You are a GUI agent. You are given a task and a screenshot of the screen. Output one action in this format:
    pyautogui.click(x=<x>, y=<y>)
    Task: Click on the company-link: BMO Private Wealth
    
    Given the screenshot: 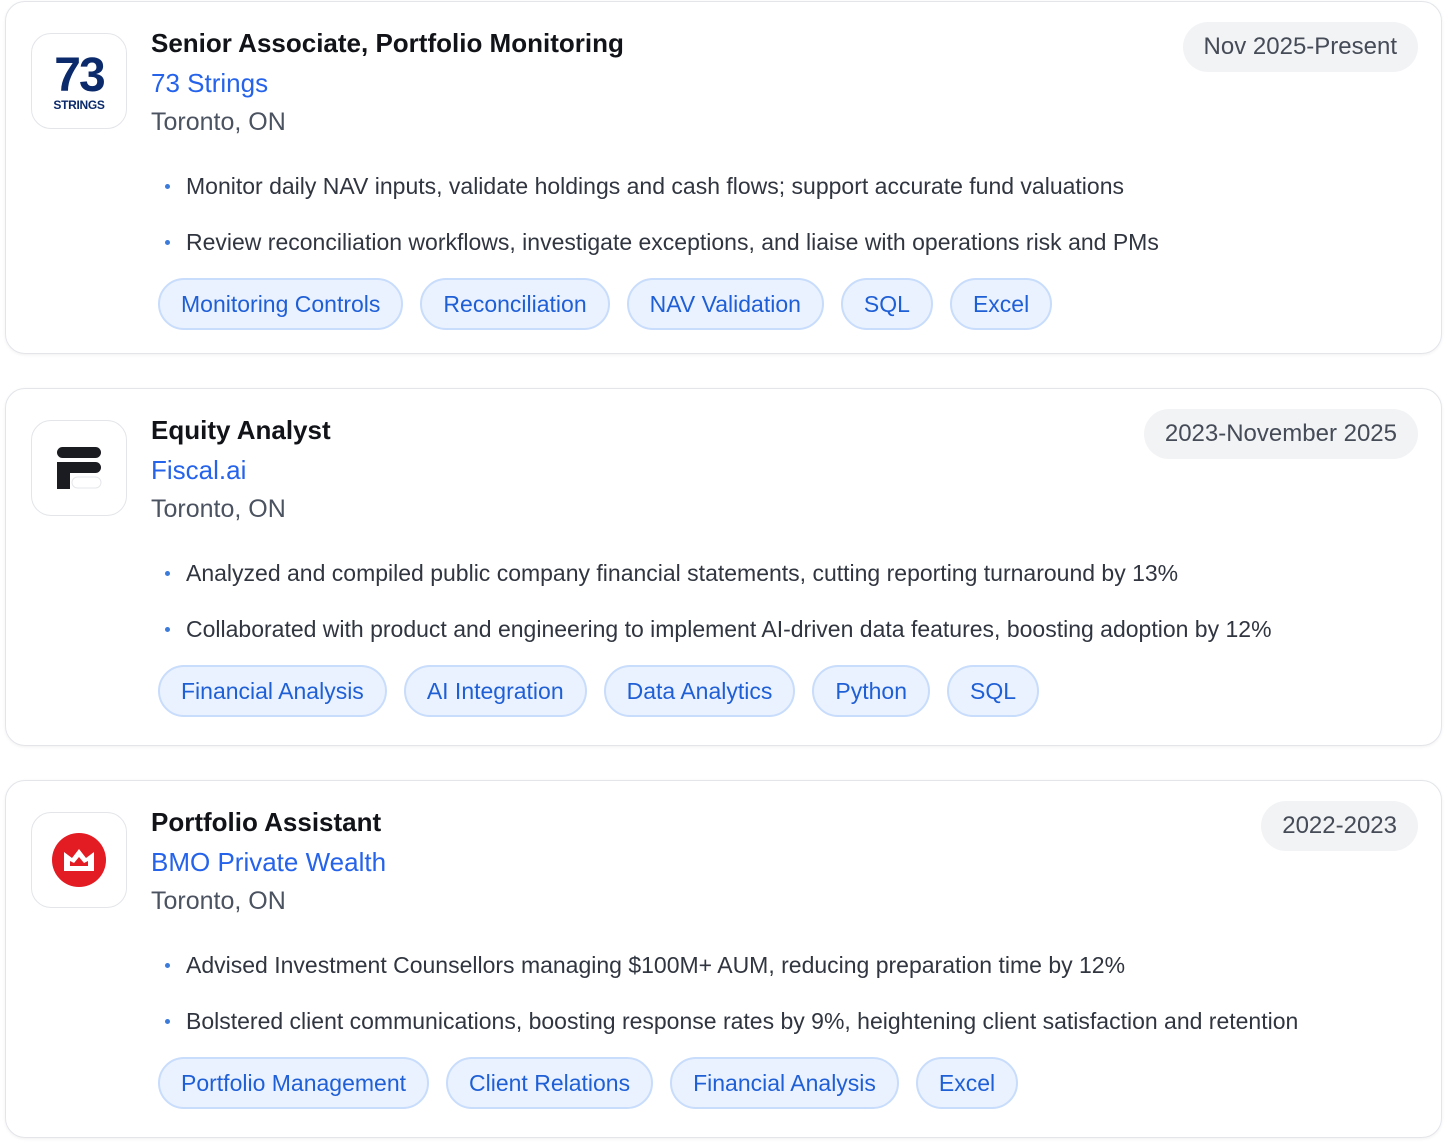 What is the action you would take?
    pyautogui.click(x=268, y=862)
    